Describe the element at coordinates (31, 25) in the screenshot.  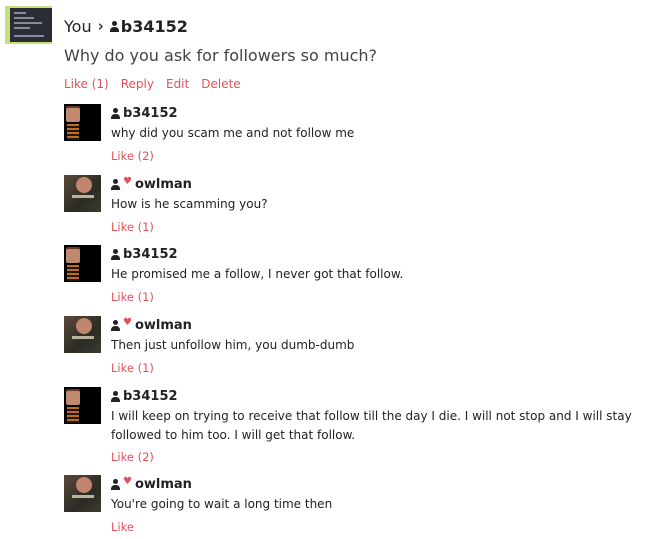
I see `thumbnail-screen` at that location.